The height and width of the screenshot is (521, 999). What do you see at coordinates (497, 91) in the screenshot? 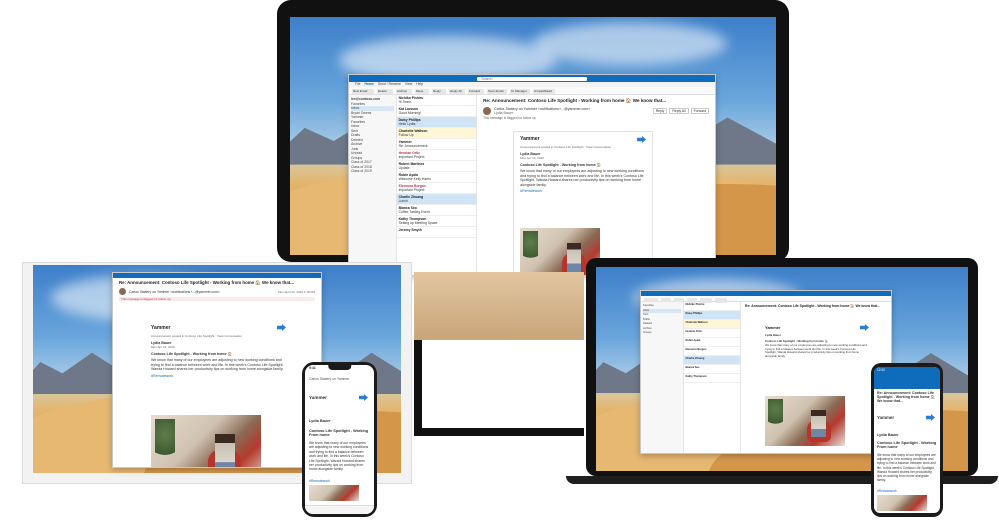
I see `team-email-button: Team Email` at bounding box center [497, 91].